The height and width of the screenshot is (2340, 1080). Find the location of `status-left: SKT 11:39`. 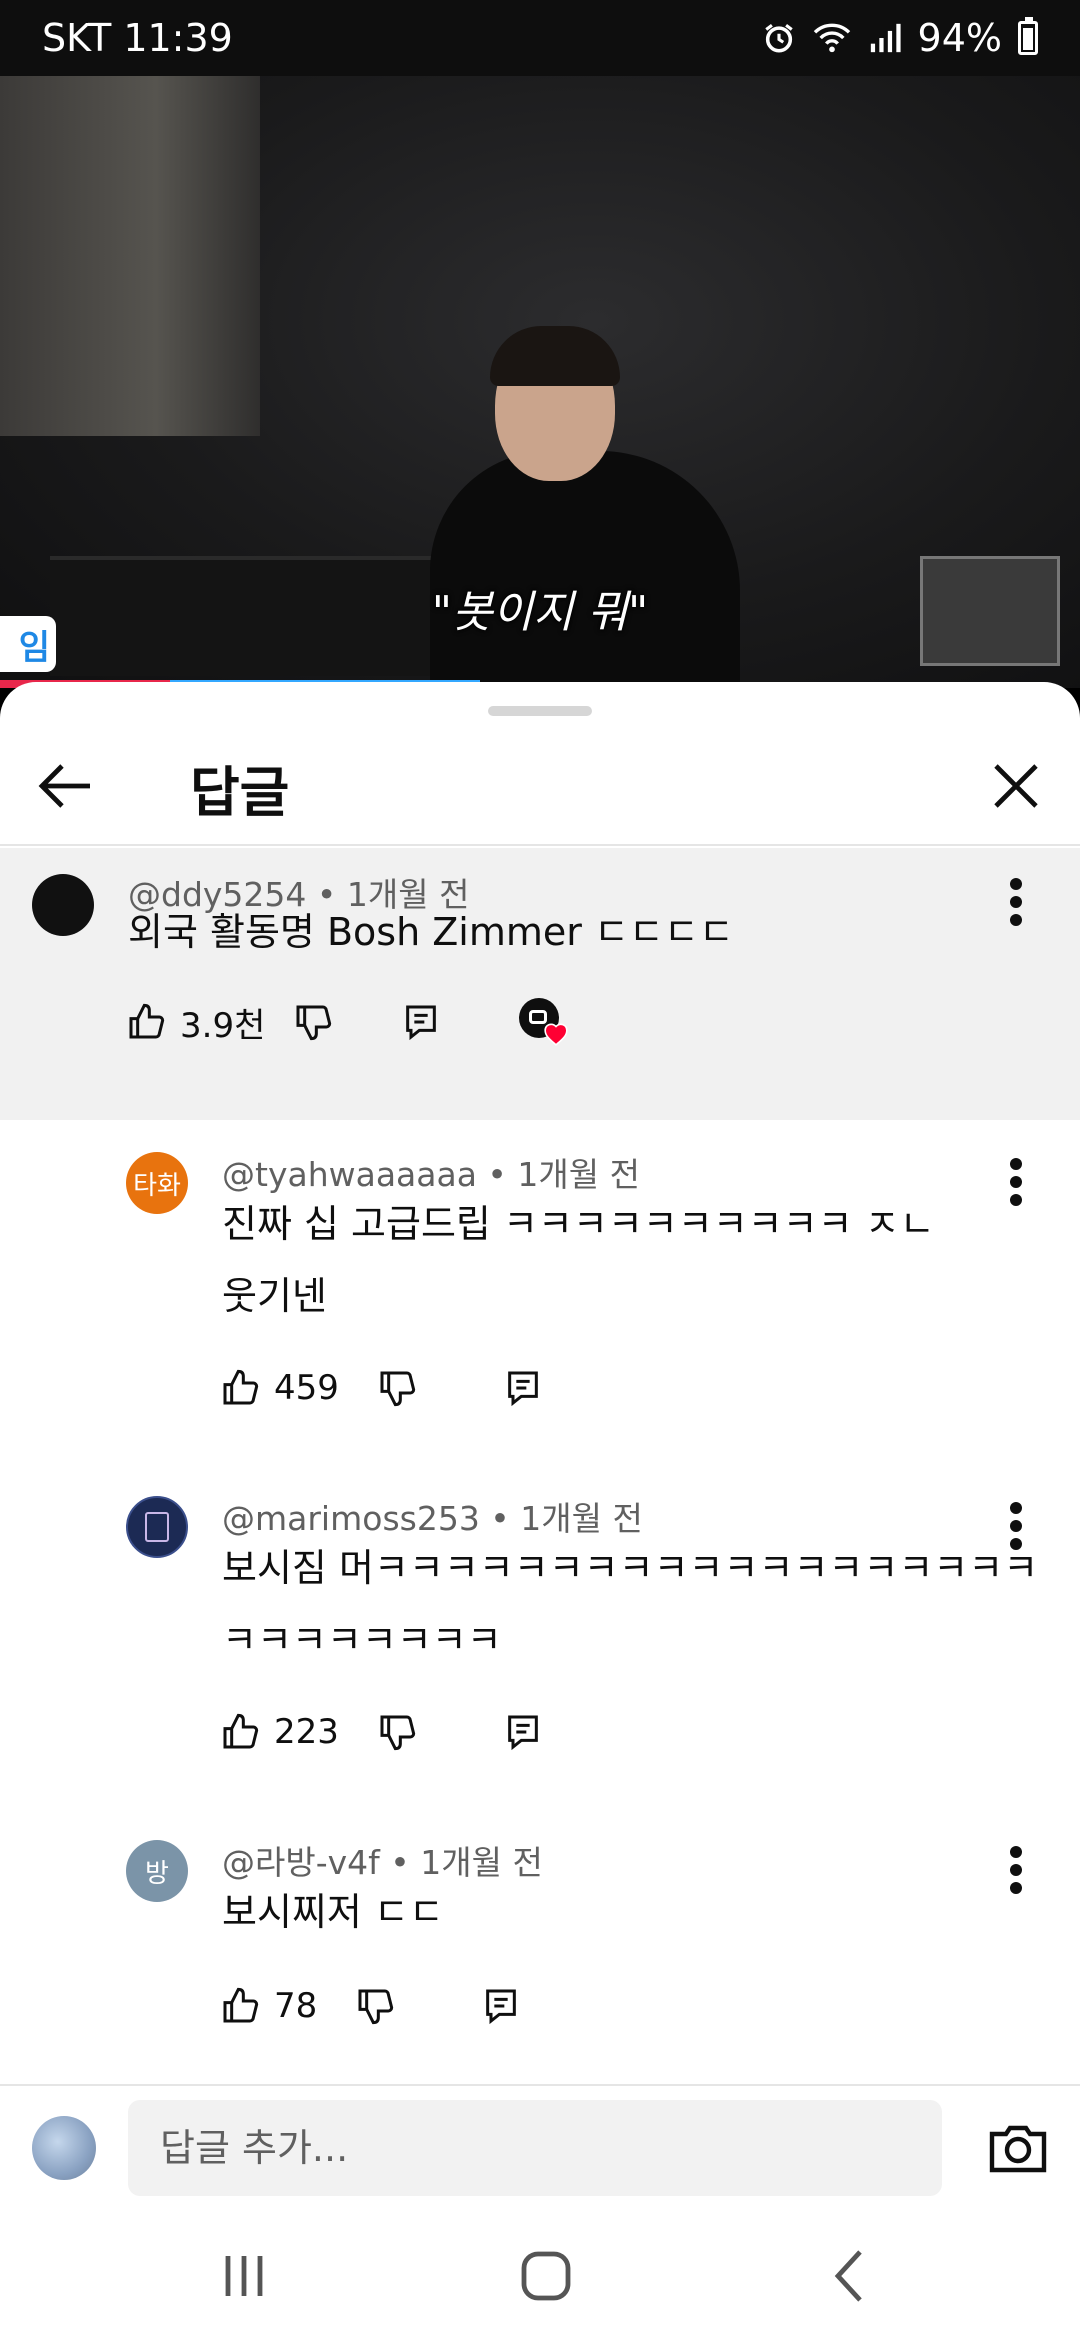

status-left: SKT 11:39 is located at coordinates (137, 38).